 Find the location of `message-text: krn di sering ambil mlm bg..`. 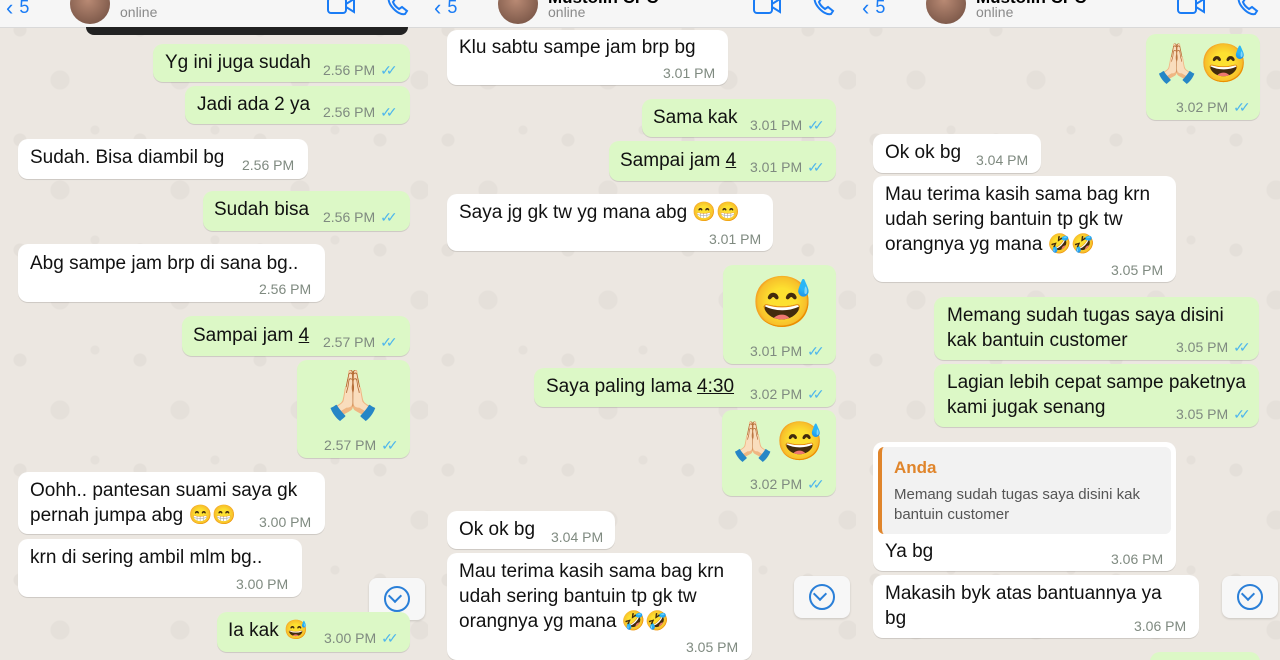

message-text: krn di sering ambil mlm bg.. is located at coordinates (146, 557).